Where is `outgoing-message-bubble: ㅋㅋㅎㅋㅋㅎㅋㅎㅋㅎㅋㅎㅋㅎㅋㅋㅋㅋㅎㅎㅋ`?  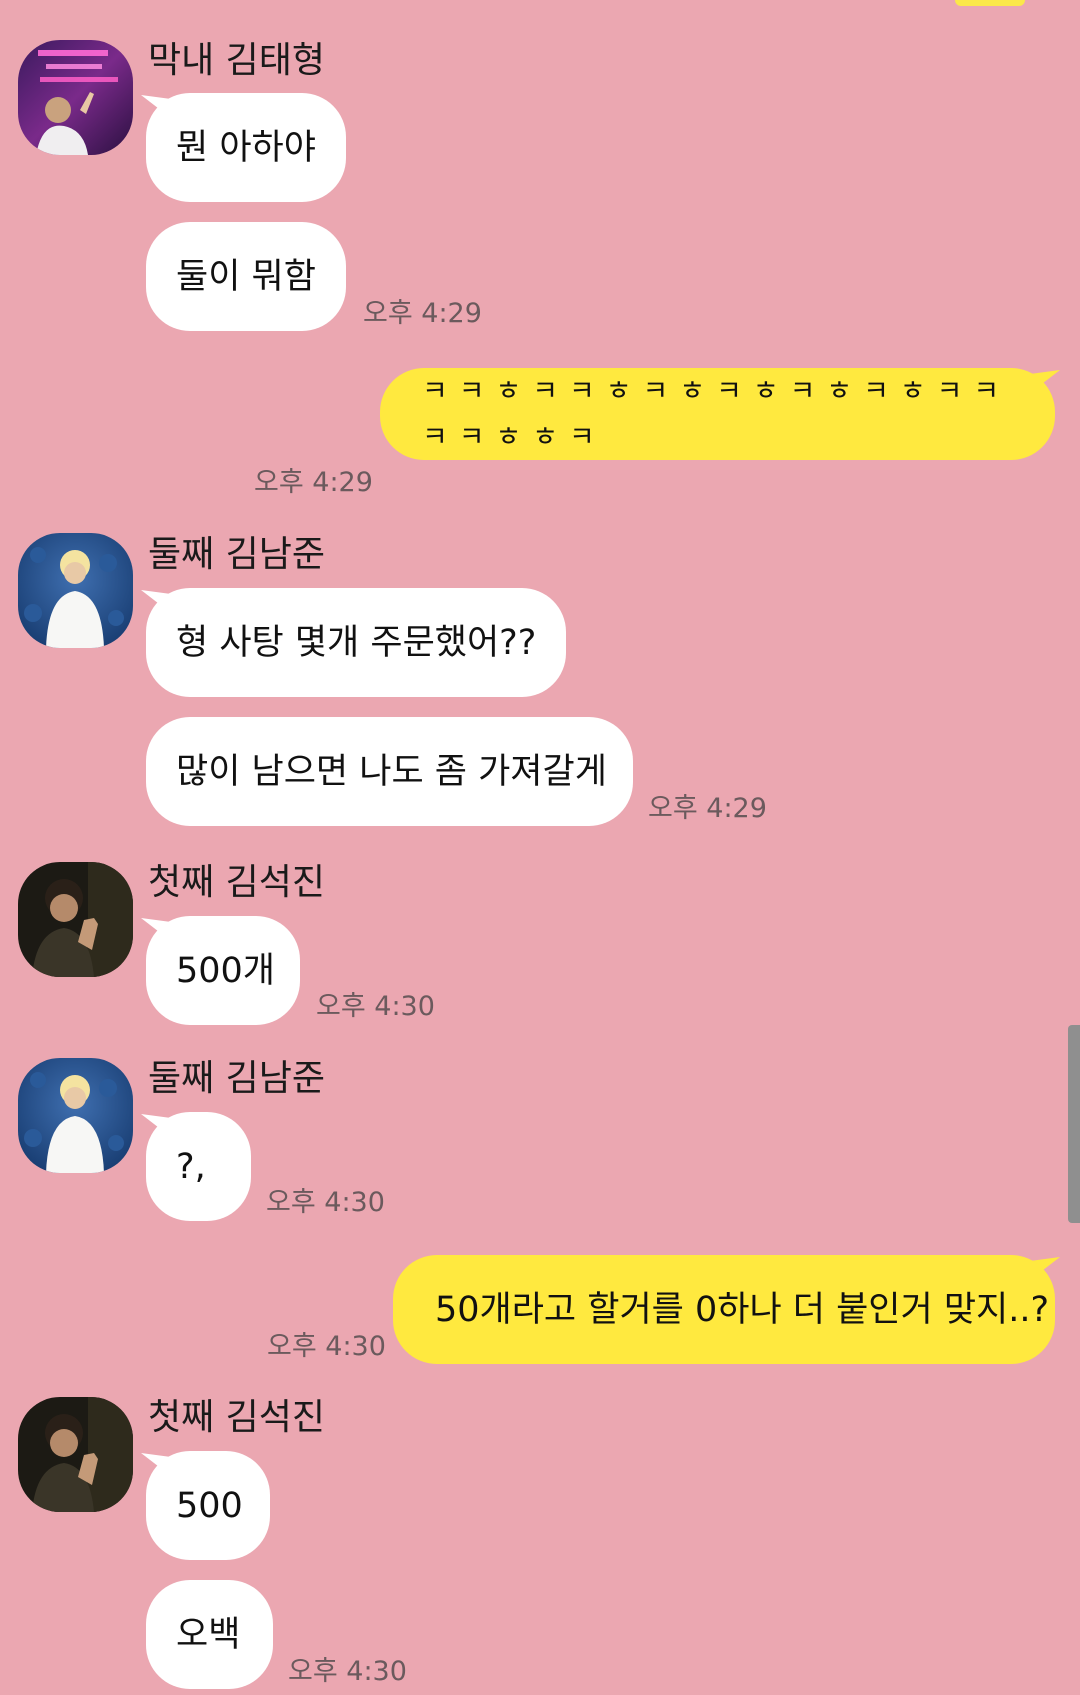 outgoing-message-bubble: ㅋㅋㅎㅋㅋㅎㅋㅎㅋㅎㅋㅎㅋㅎㅋㅋㅋㅋㅎㅎㅋ is located at coordinates (717, 414).